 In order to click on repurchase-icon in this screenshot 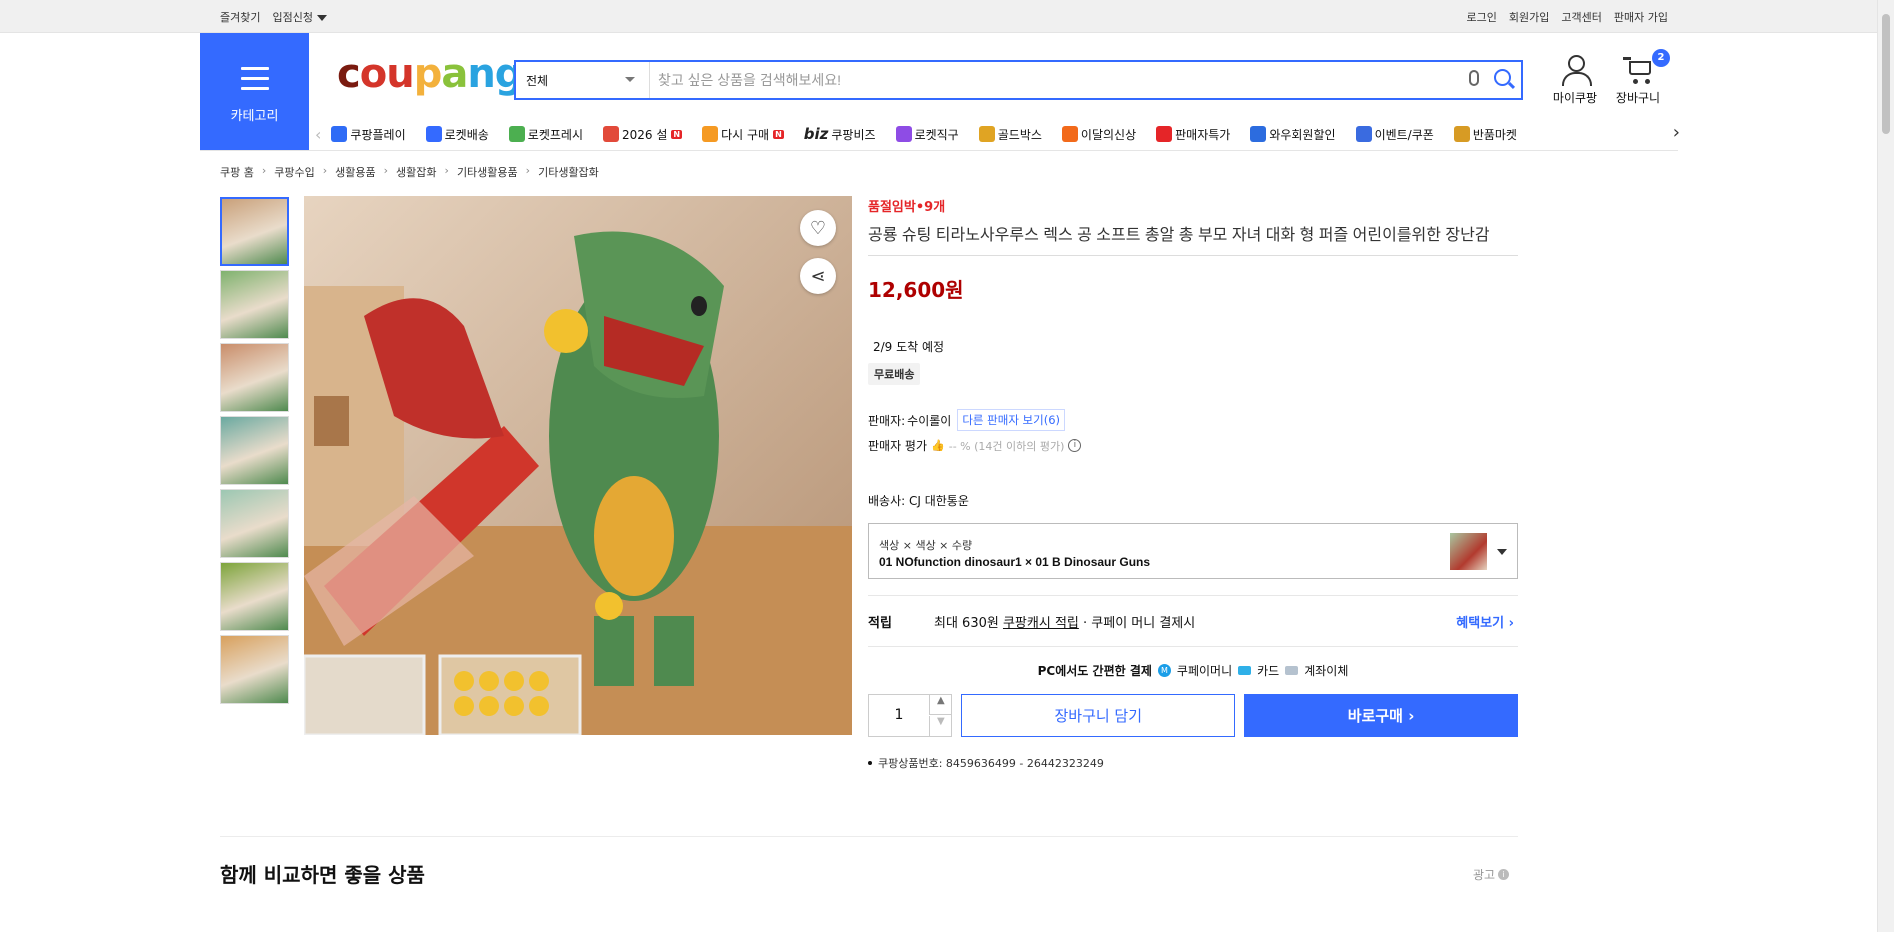, I will do `click(710, 134)`.